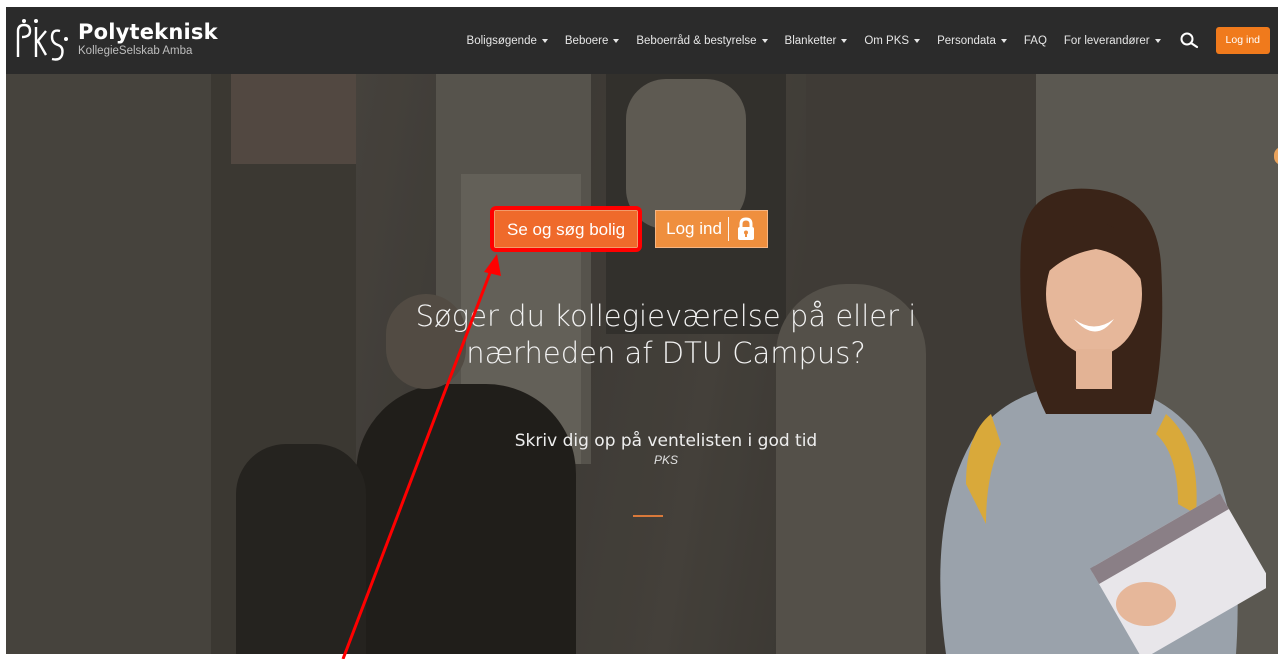 This screenshot has width=1283, height=659. Describe the element at coordinates (42, 40) in the screenshot. I see `pks-logo-icon` at that location.